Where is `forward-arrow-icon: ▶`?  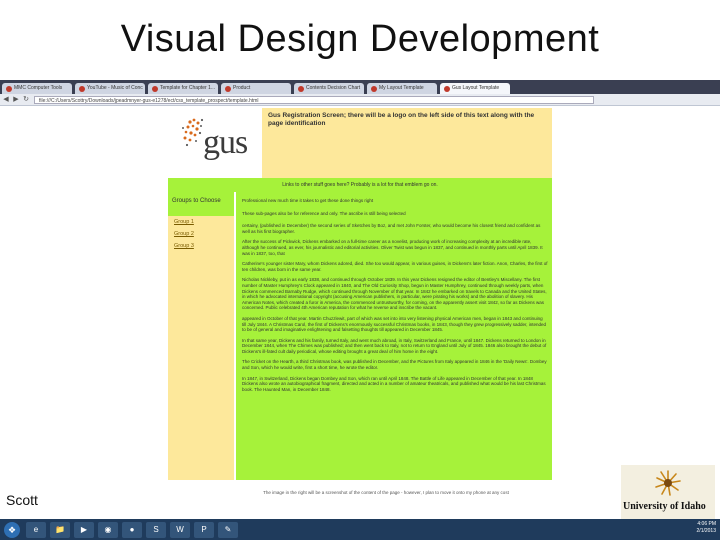 forward-arrow-icon: ▶ is located at coordinates (16, 100).